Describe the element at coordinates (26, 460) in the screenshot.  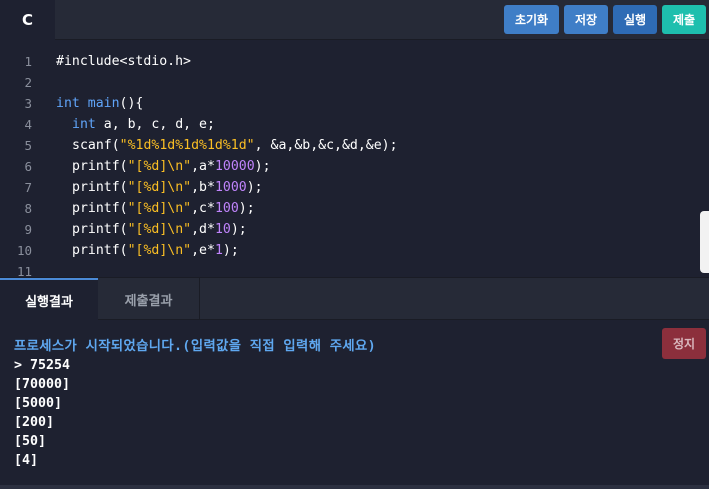
I see `console-line: [4]` at that location.